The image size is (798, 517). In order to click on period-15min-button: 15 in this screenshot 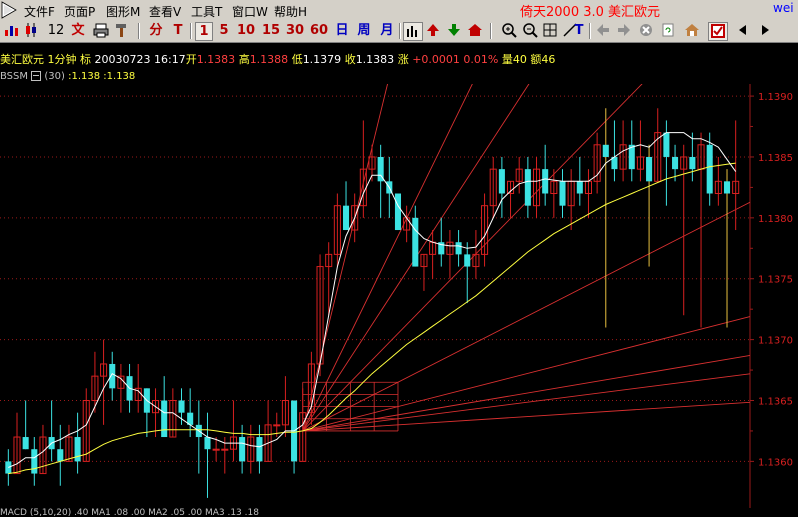, I will do `click(271, 30)`.